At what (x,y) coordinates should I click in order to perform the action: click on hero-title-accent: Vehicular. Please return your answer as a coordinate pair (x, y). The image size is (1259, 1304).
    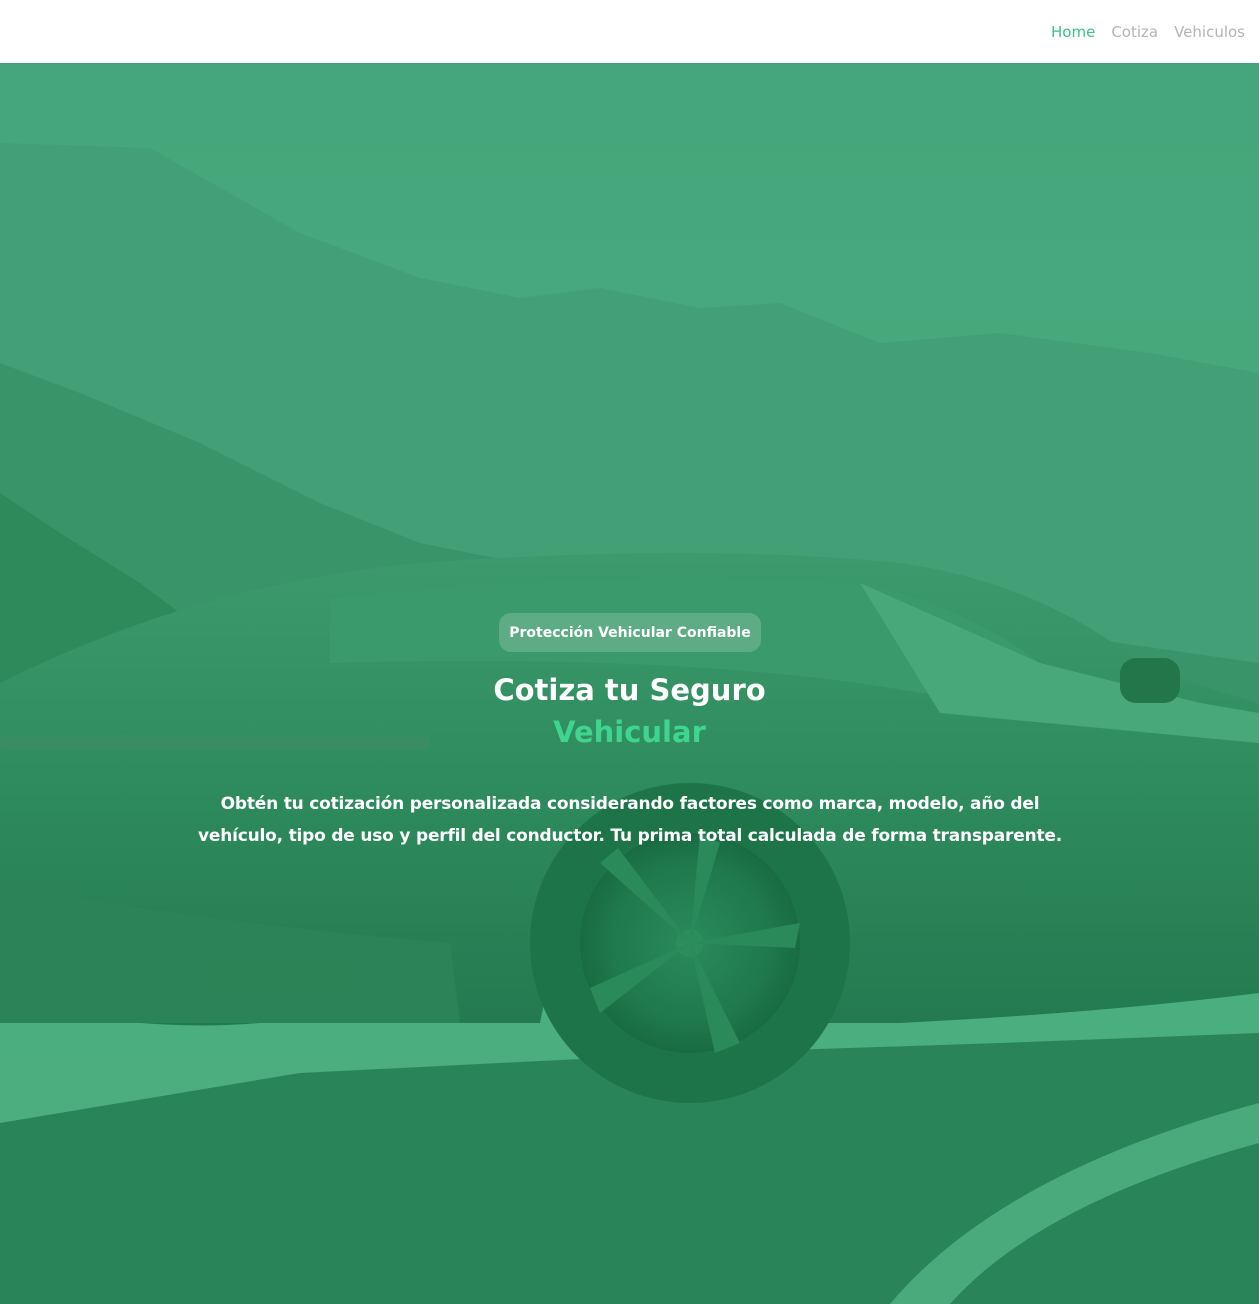
    Looking at the image, I should click on (629, 732).